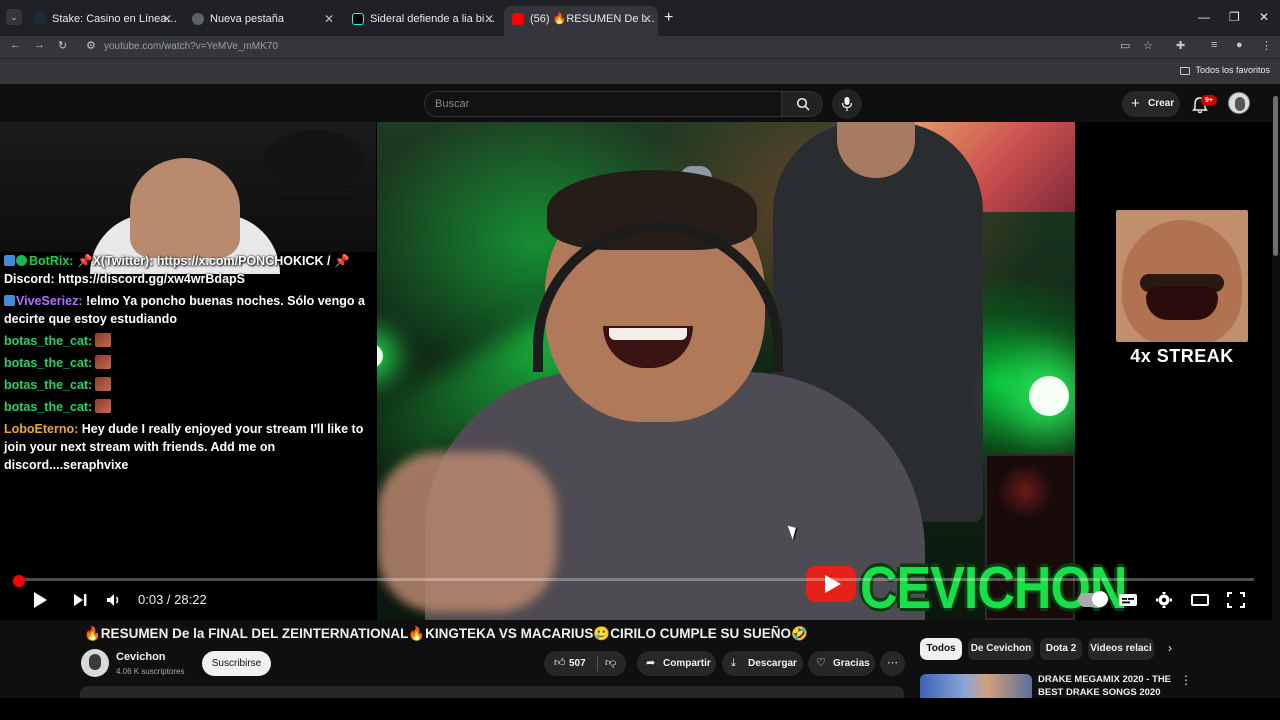 The width and height of the screenshot is (1280, 720). I want to click on minimize-icon: —, so click(1204, 17).